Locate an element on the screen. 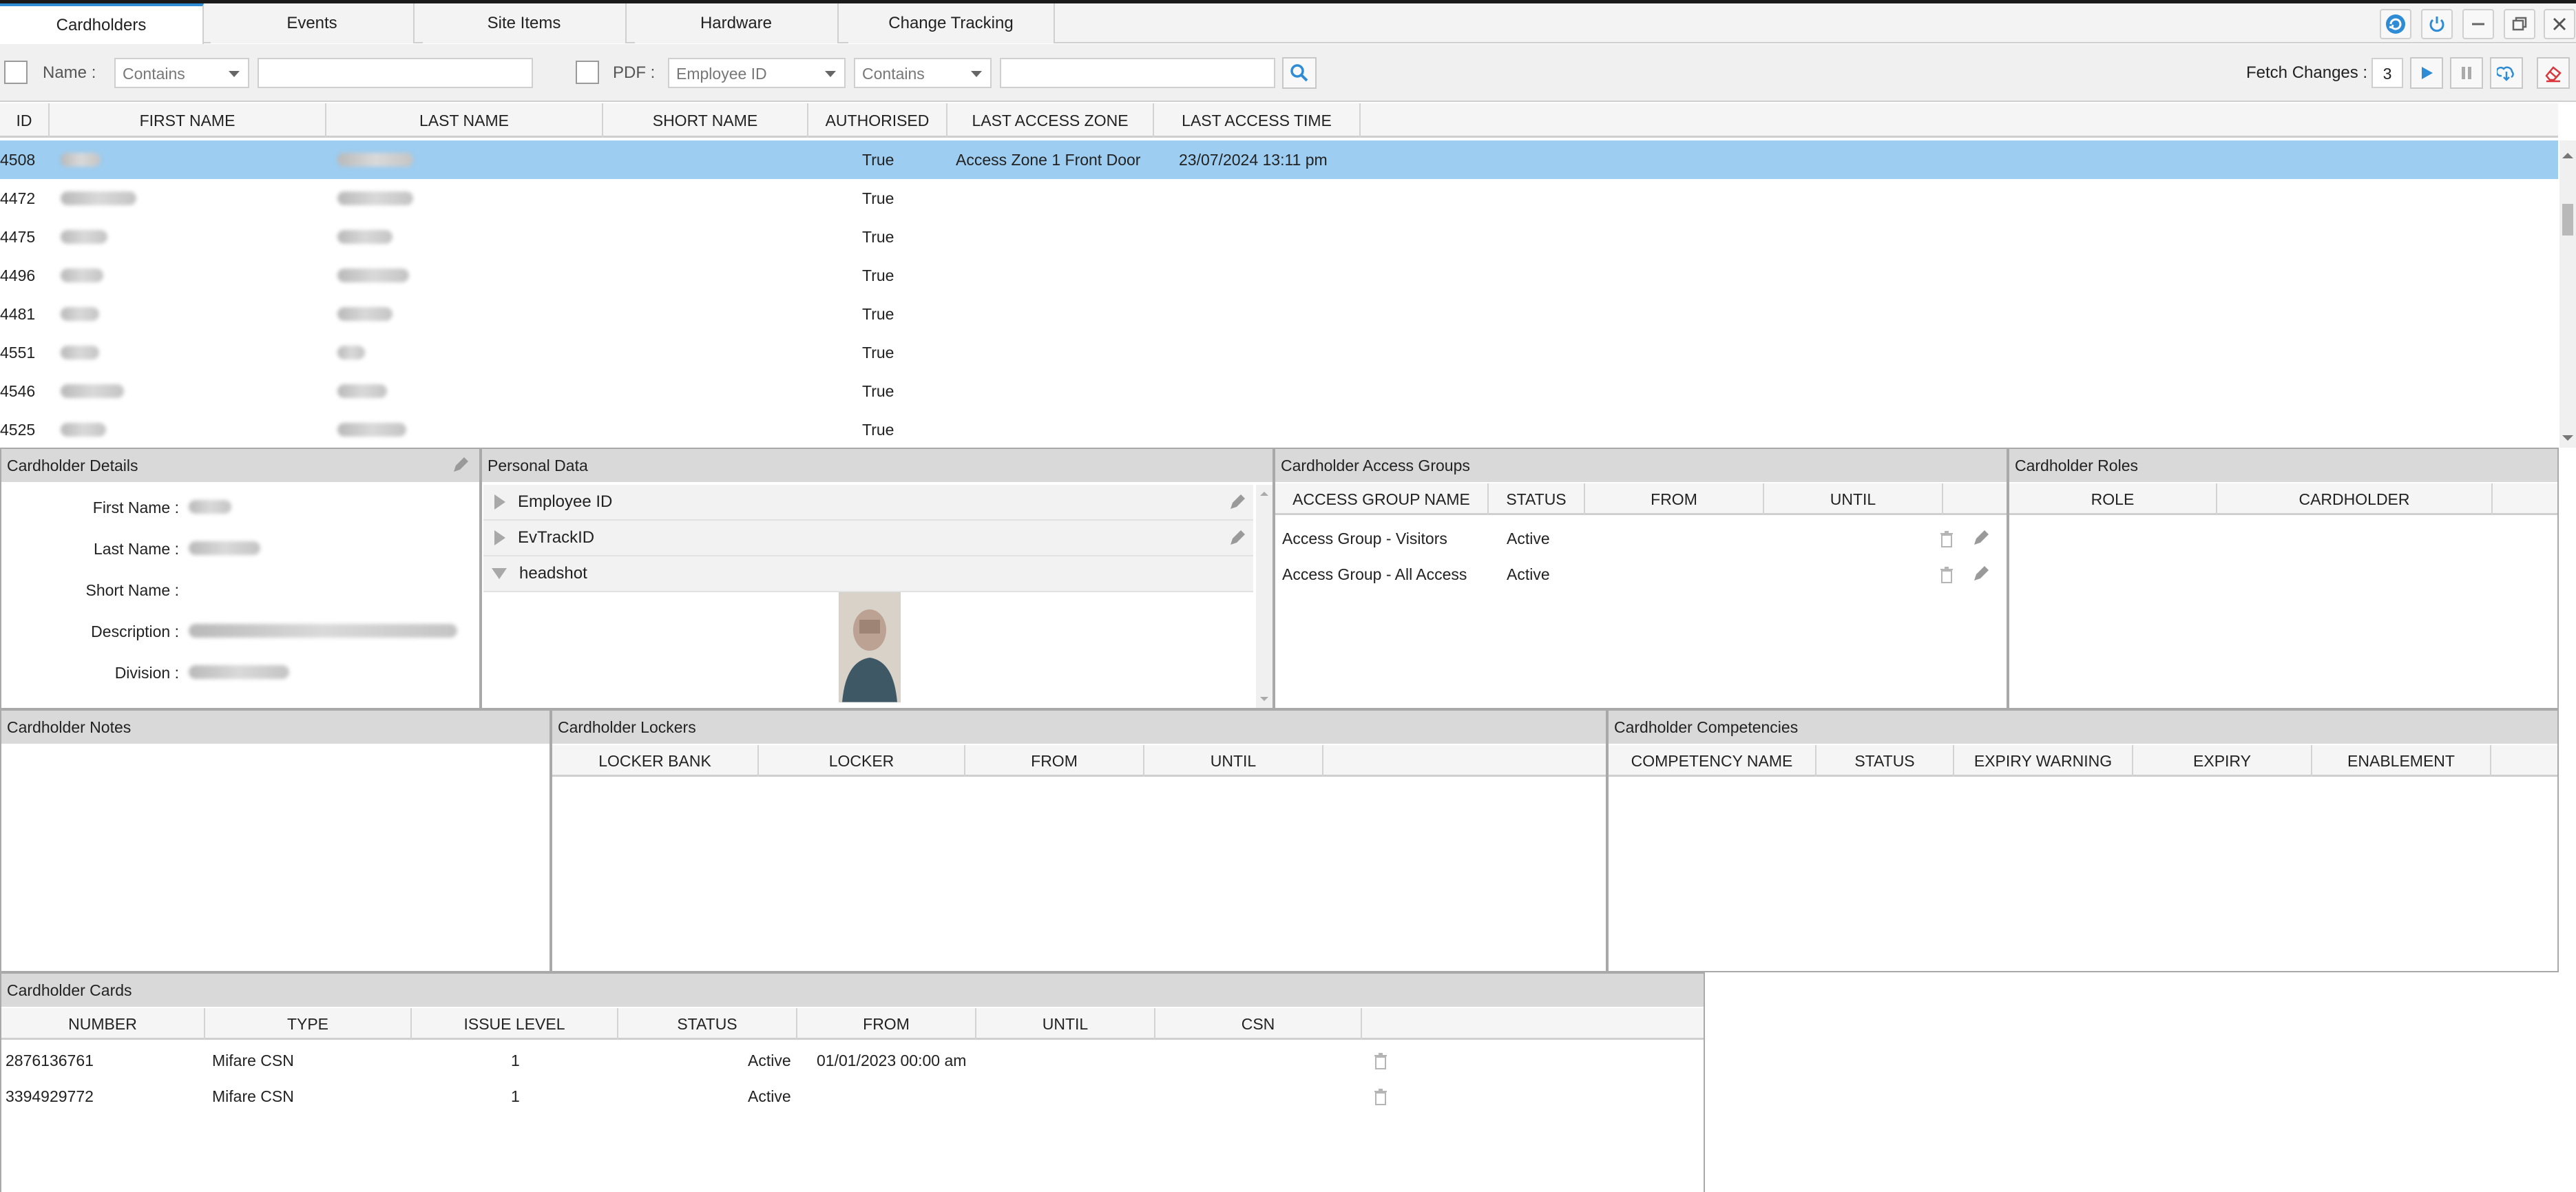 The image size is (2576, 1192). column-header-cardholder: CARDHOLDER is located at coordinates (2355, 499).